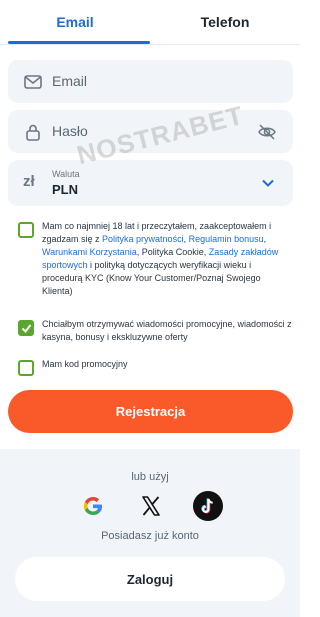 The image size is (320, 617). I want to click on terms-checkbox, so click(26, 230).